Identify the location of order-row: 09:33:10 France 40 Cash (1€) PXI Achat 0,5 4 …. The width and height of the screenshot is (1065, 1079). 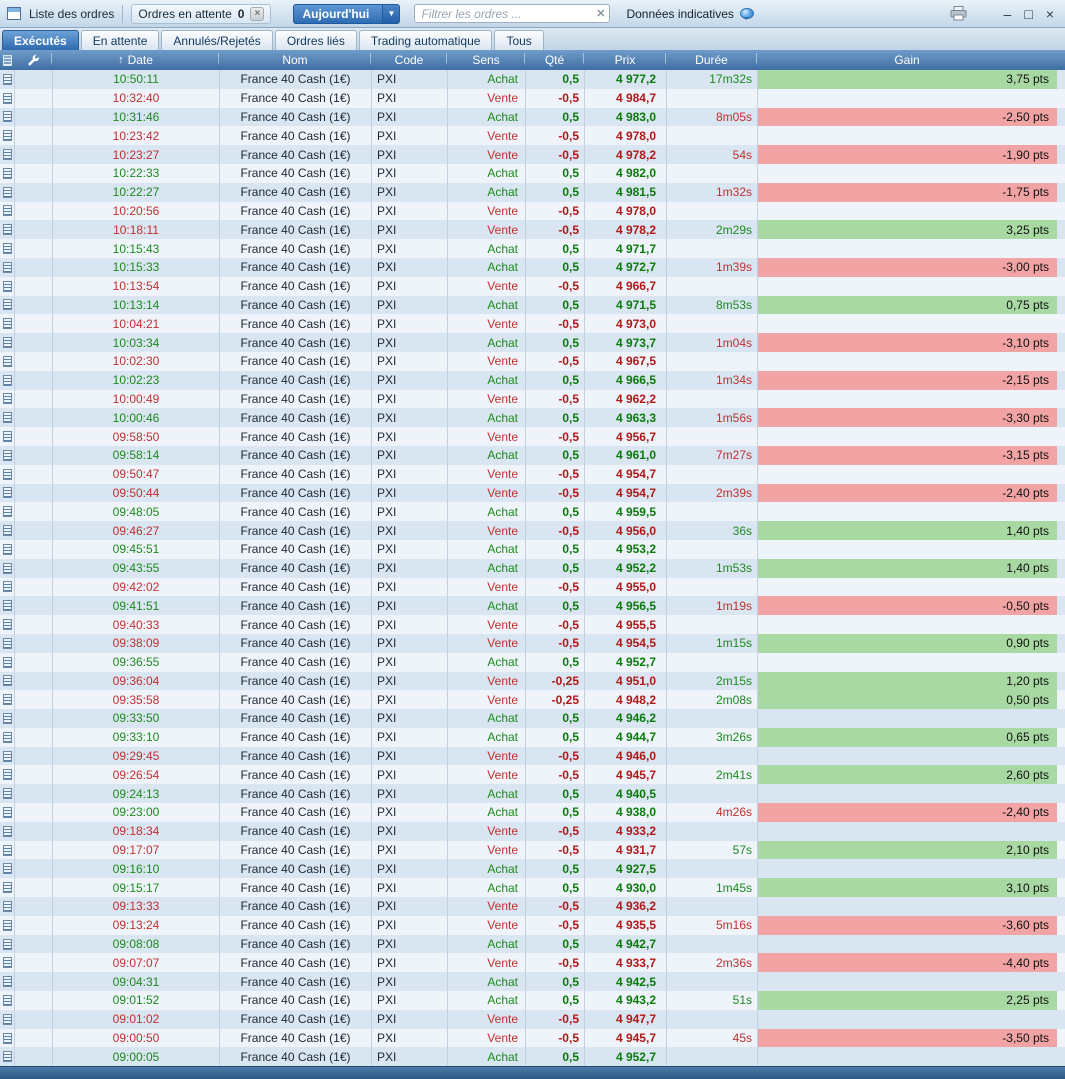
(532, 737).